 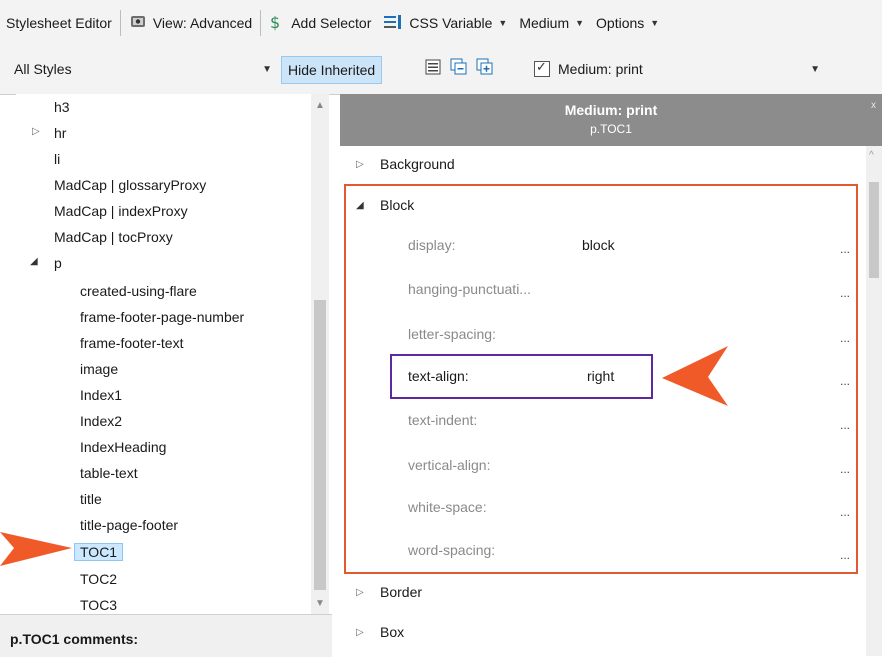 I want to click on tree-item: p, so click(x=58, y=263).